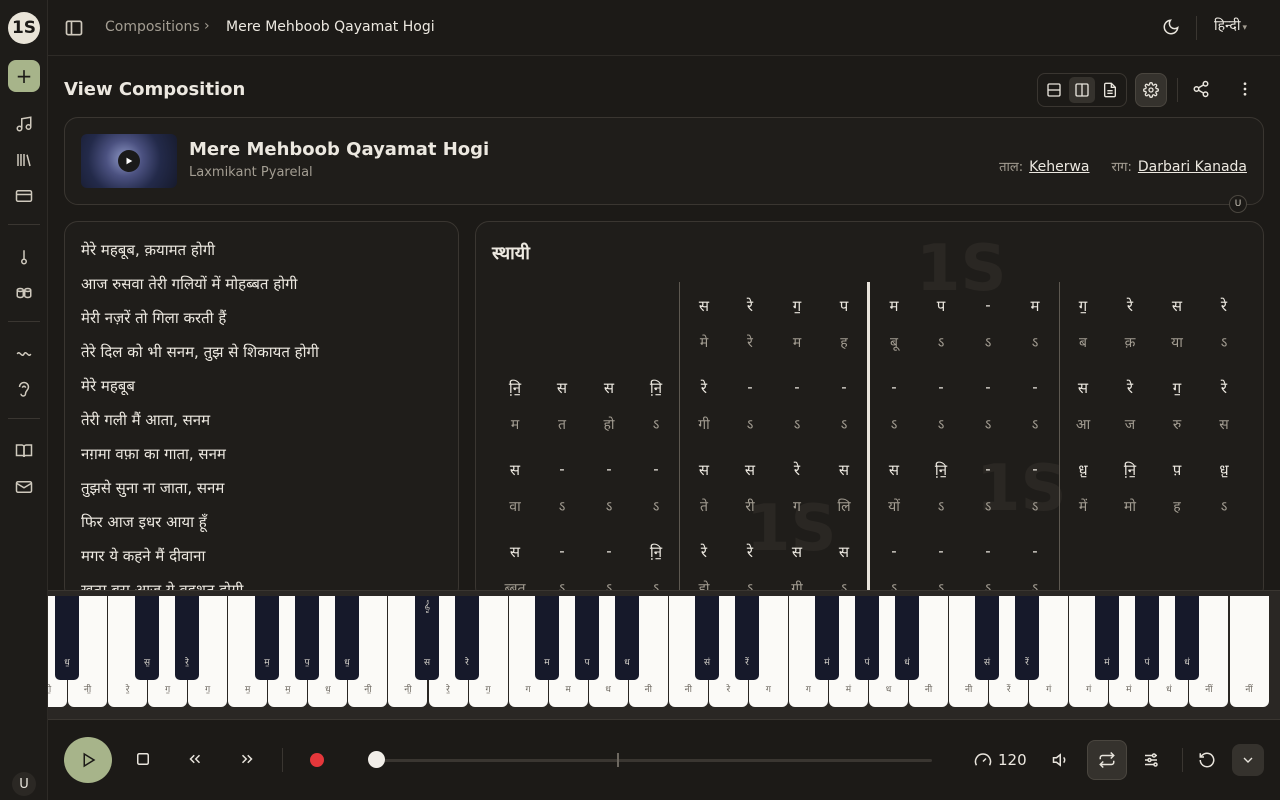 This screenshot has width=1280, height=800. I want to click on swar-note: ध़॒, so click(1083, 470).